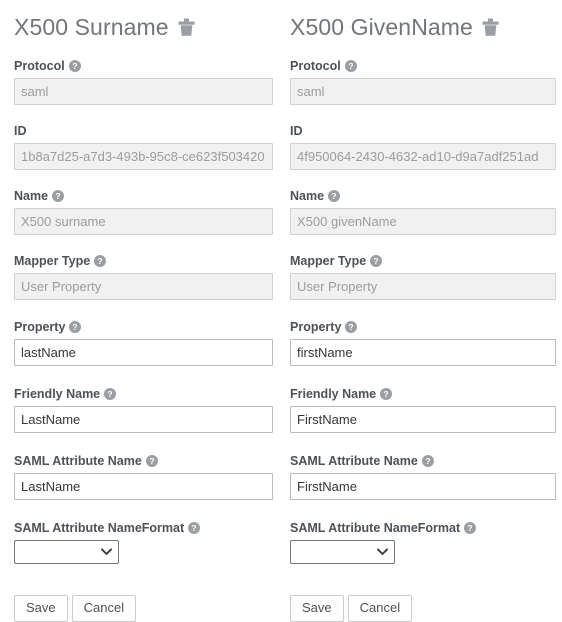 This screenshot has width=562, height=622. Describe the element at coordinates (143, 196) in the screenshot. I see `field-label-name: Name?` at that location.